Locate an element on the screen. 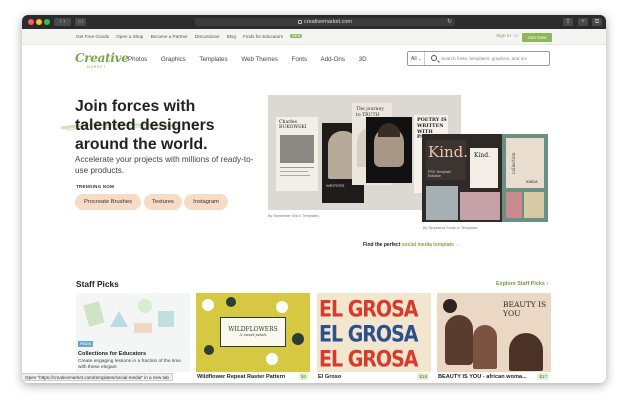  link-discussions: Discussions is located at coordinates (207, 36).